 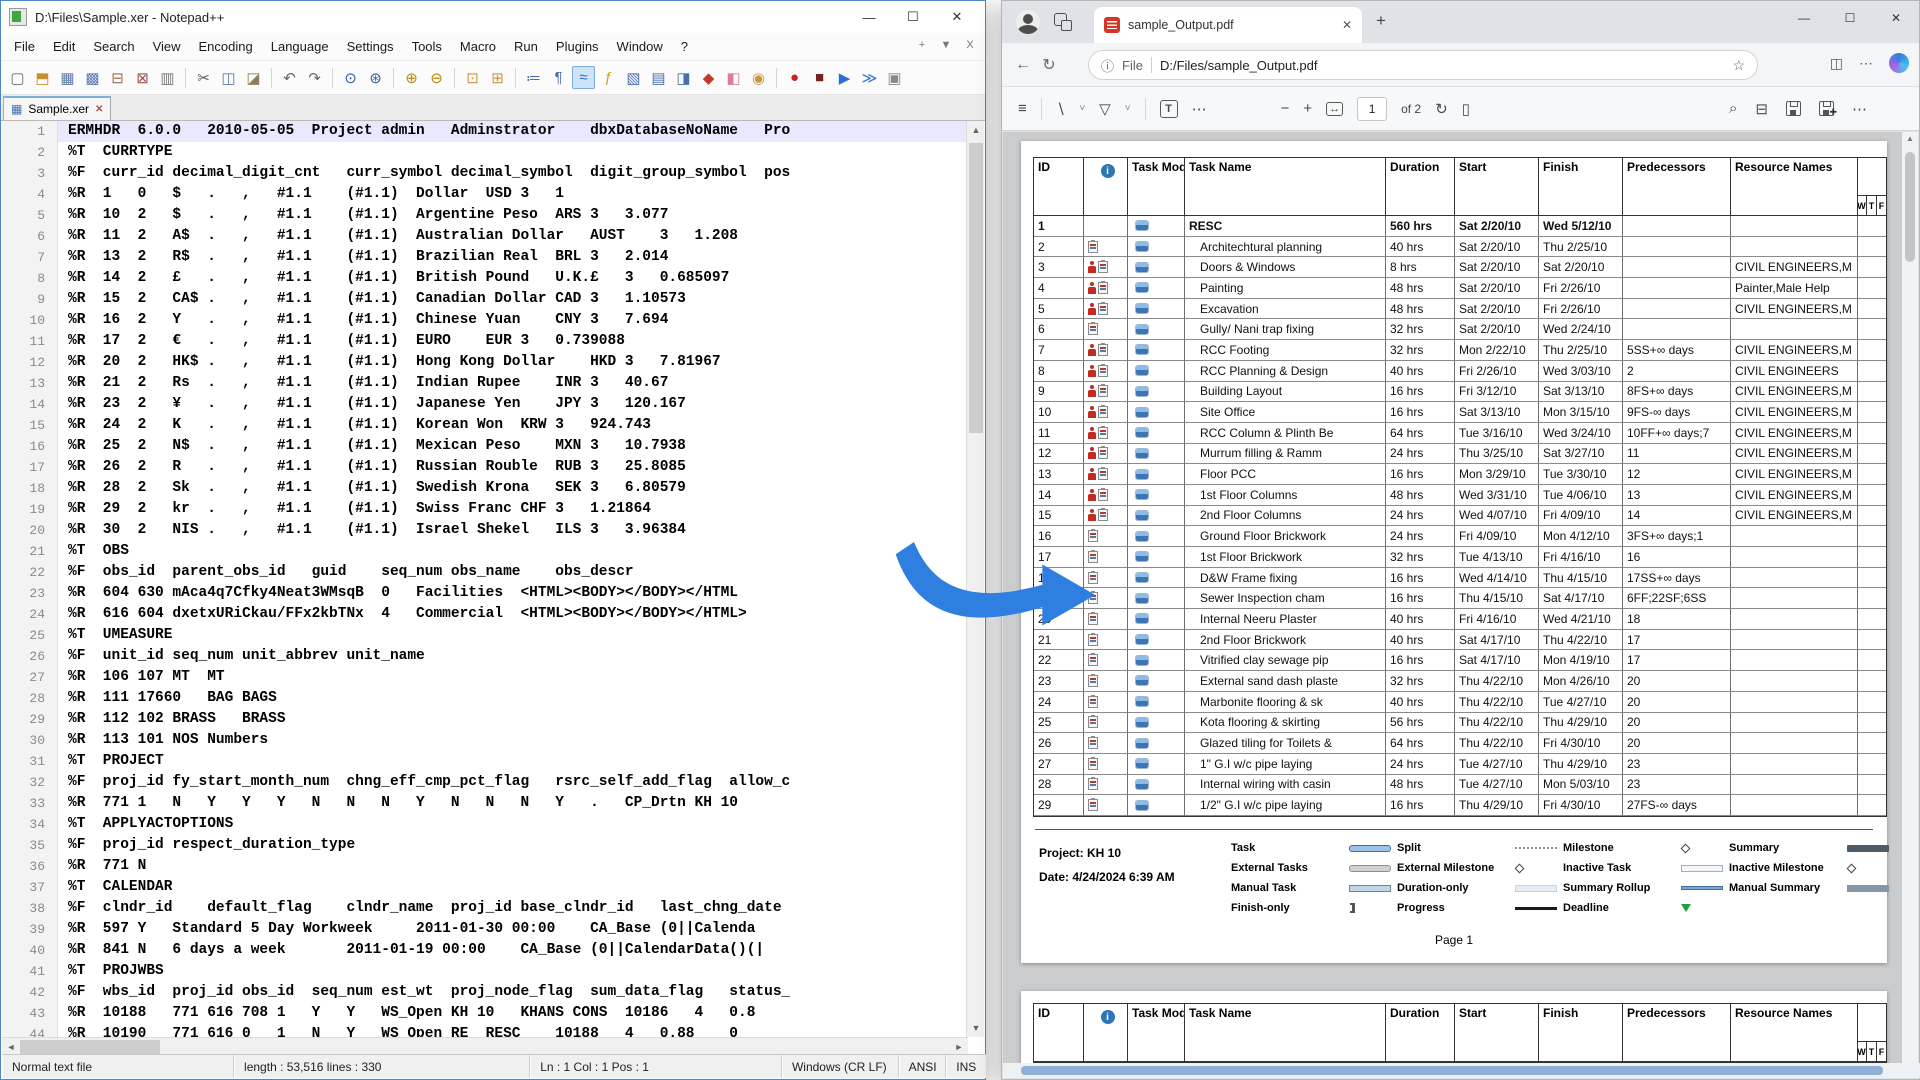 What do you see at coordinates (485, 824) in the screenshot?
I see `editor-line: 34 %T APPLYACTOPTIONS` at bounding box center [485, 824].